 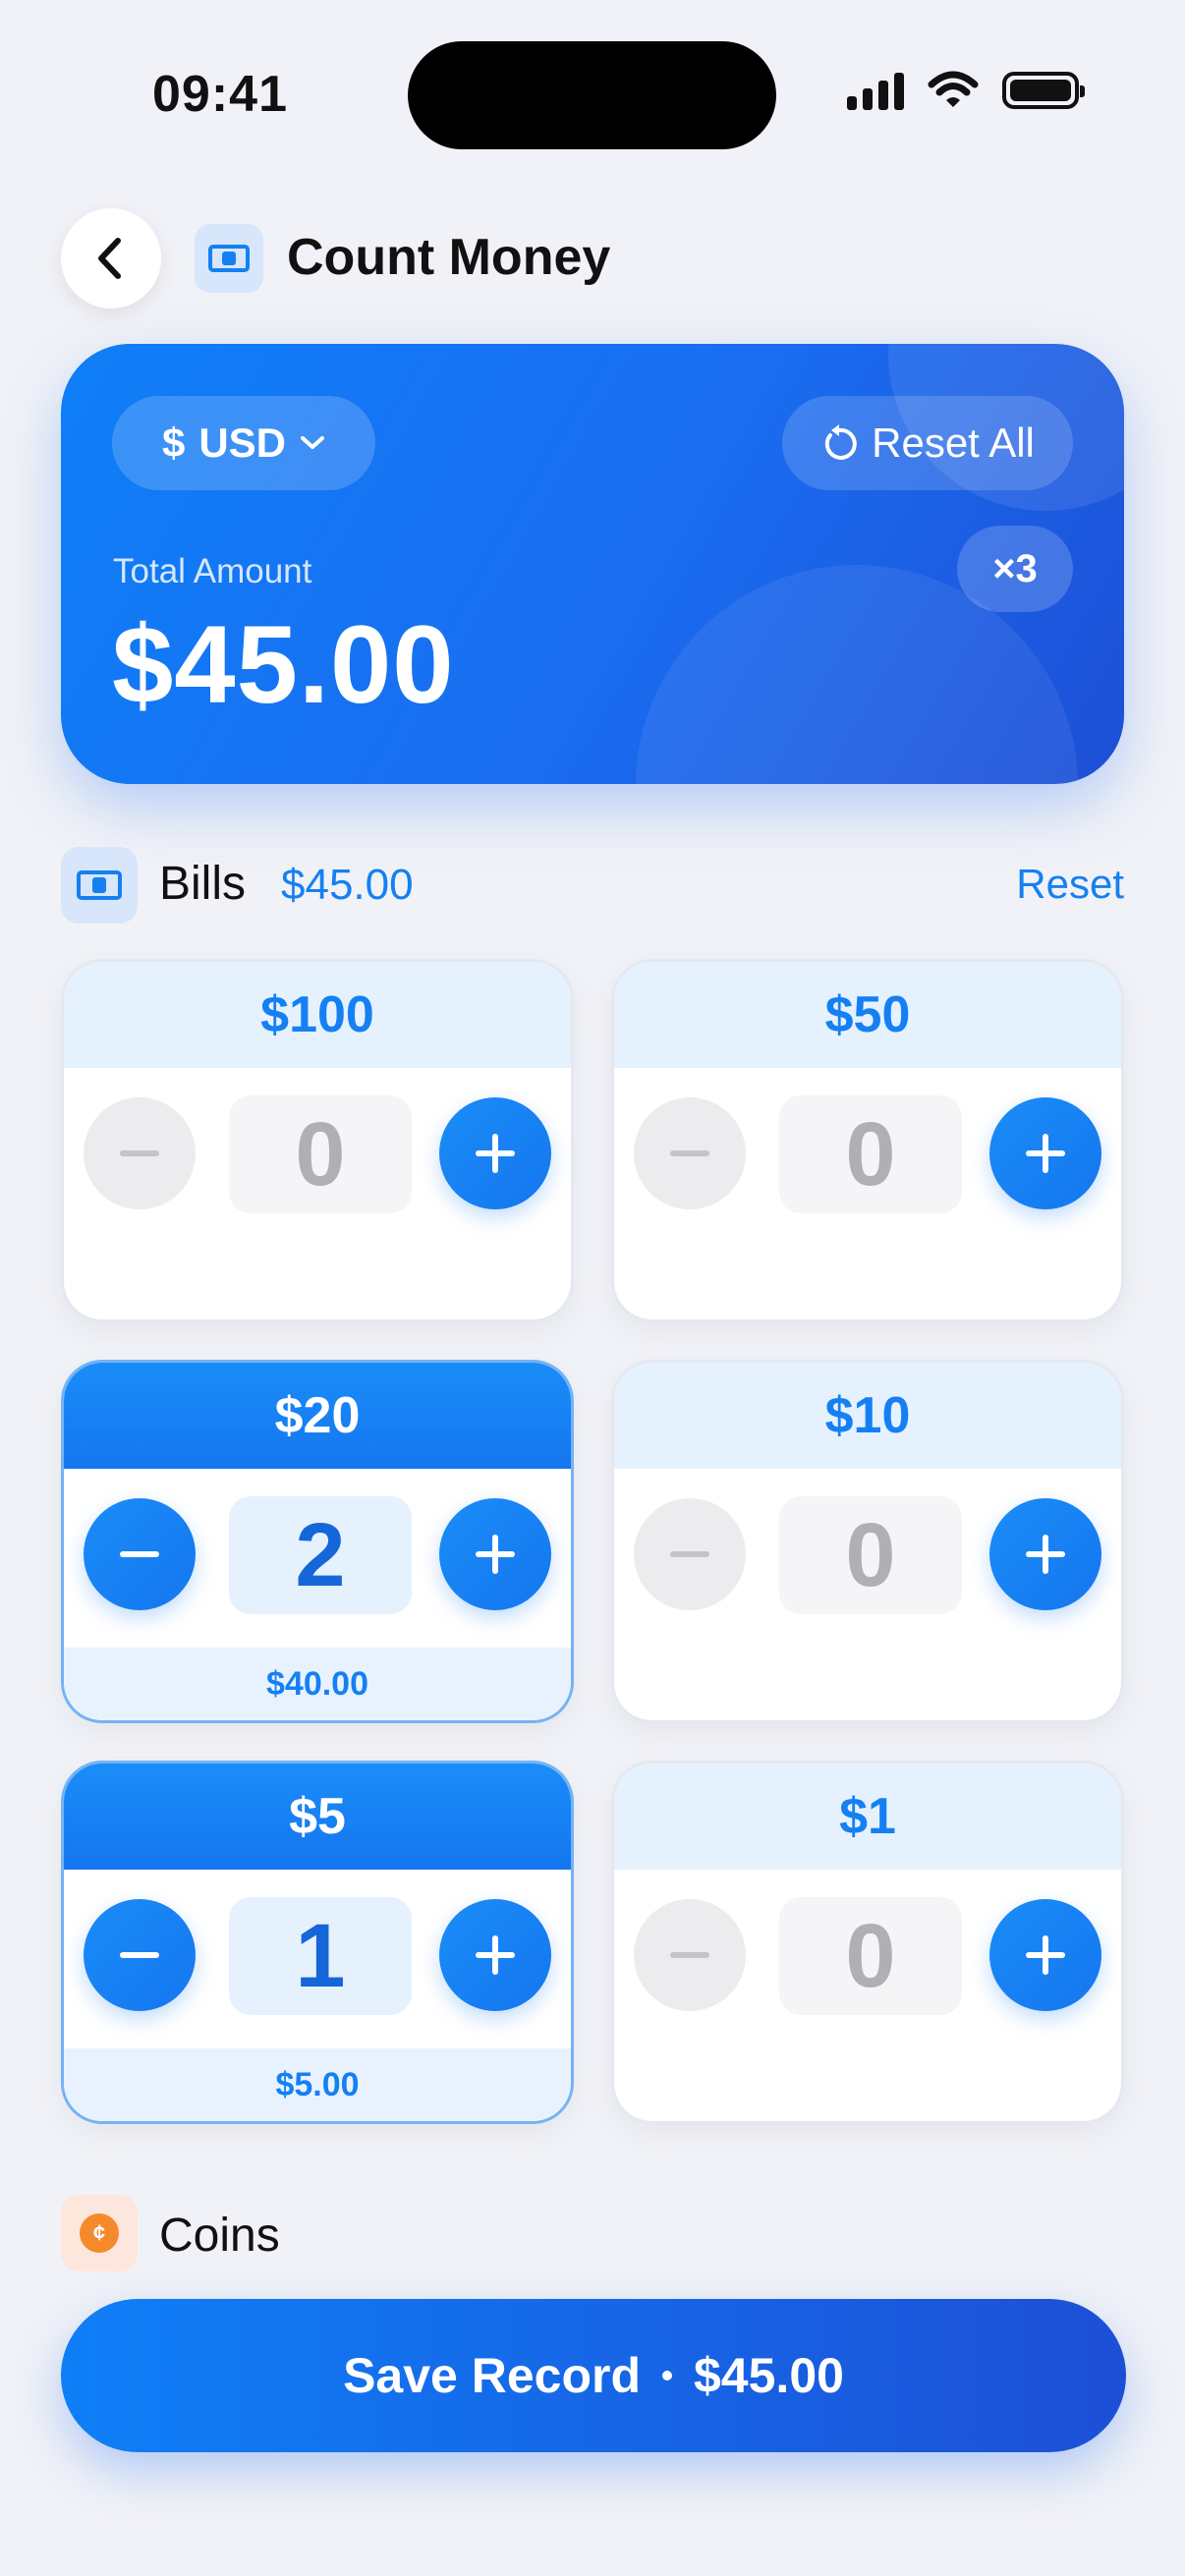 I want to click on dynamic-island, so click(x=592, y=95).